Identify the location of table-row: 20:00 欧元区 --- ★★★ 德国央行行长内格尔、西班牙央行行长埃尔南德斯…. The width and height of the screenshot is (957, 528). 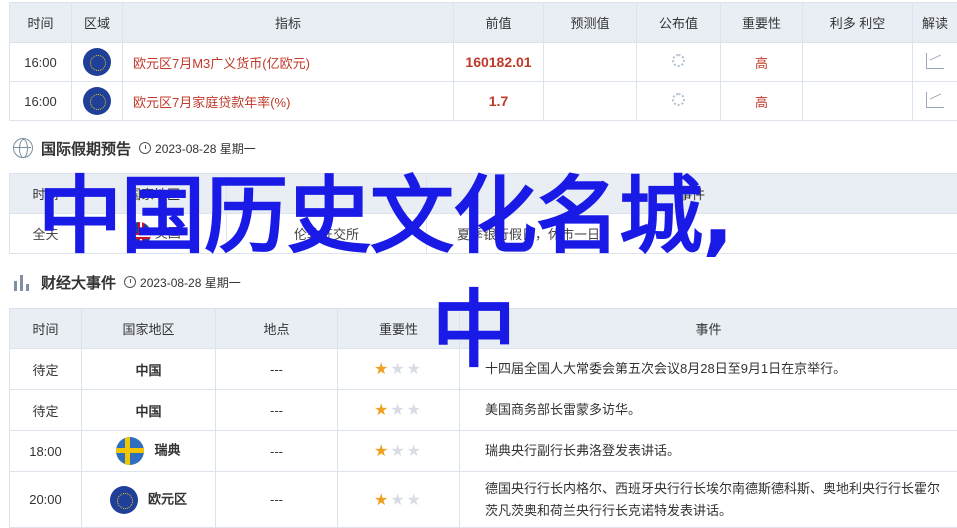
(483, 500).